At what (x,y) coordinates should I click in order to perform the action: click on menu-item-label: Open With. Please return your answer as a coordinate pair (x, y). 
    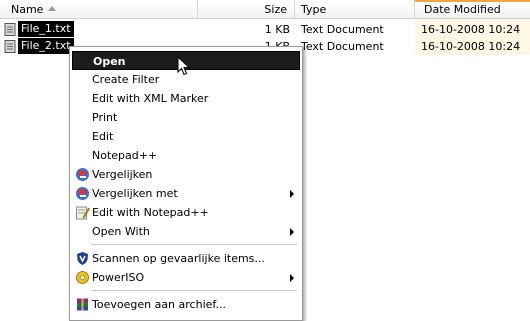
    Looking at the image, I should click on (121, 231).